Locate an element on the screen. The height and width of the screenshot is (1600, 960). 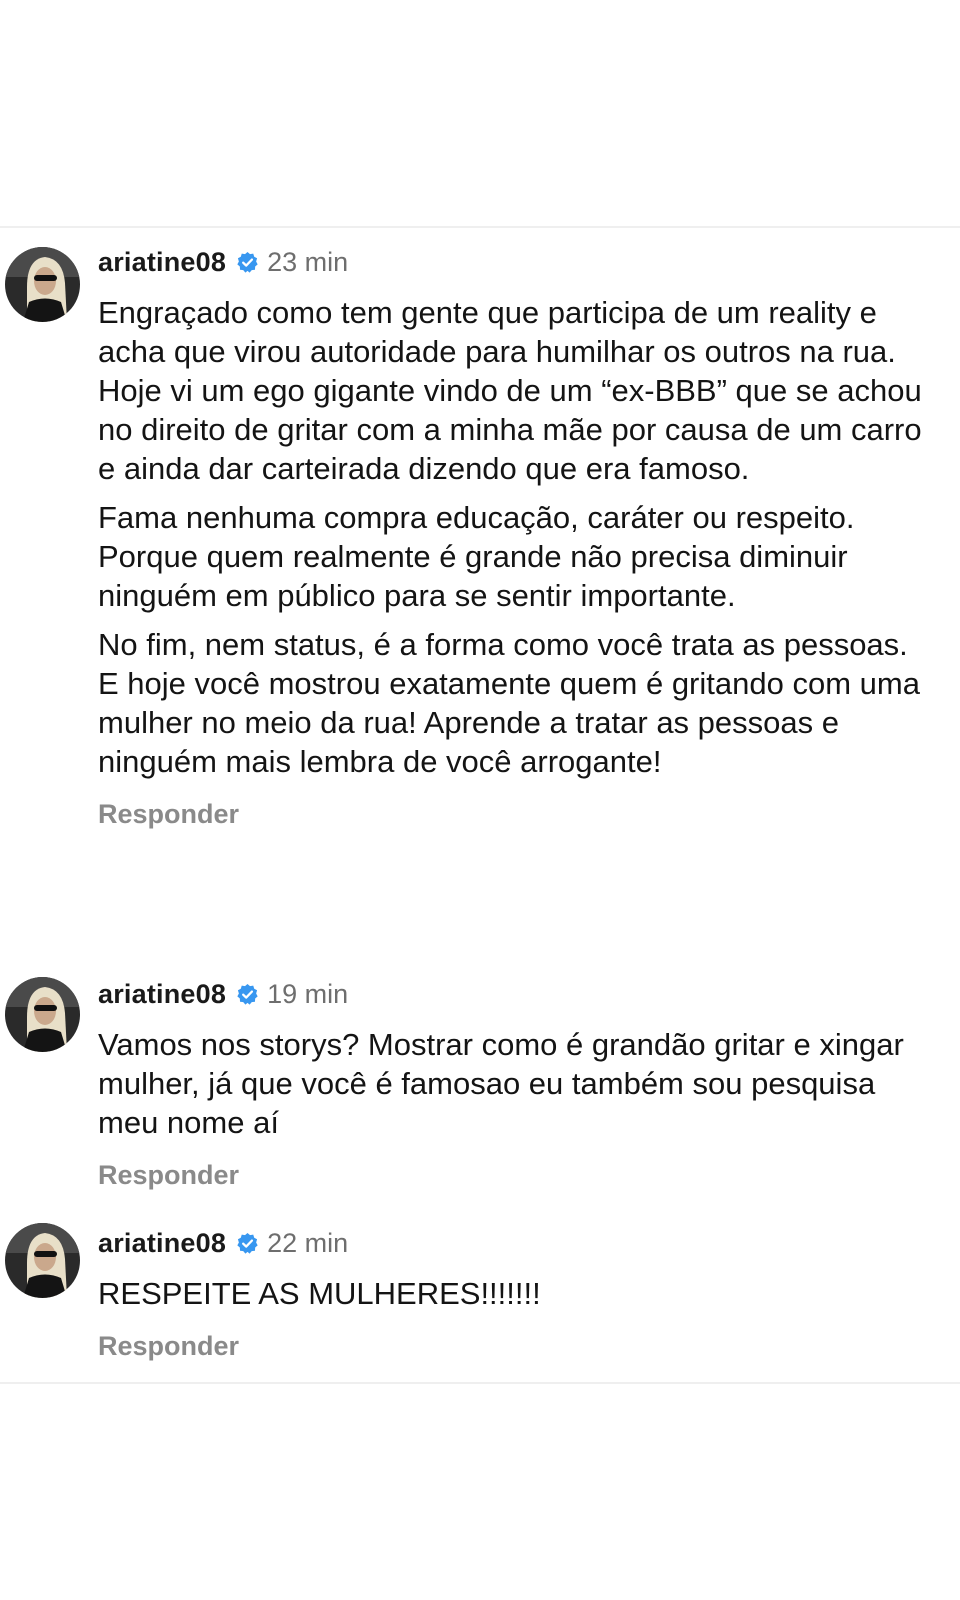
comment-time: 19 min is located at coordinates (308, 994).